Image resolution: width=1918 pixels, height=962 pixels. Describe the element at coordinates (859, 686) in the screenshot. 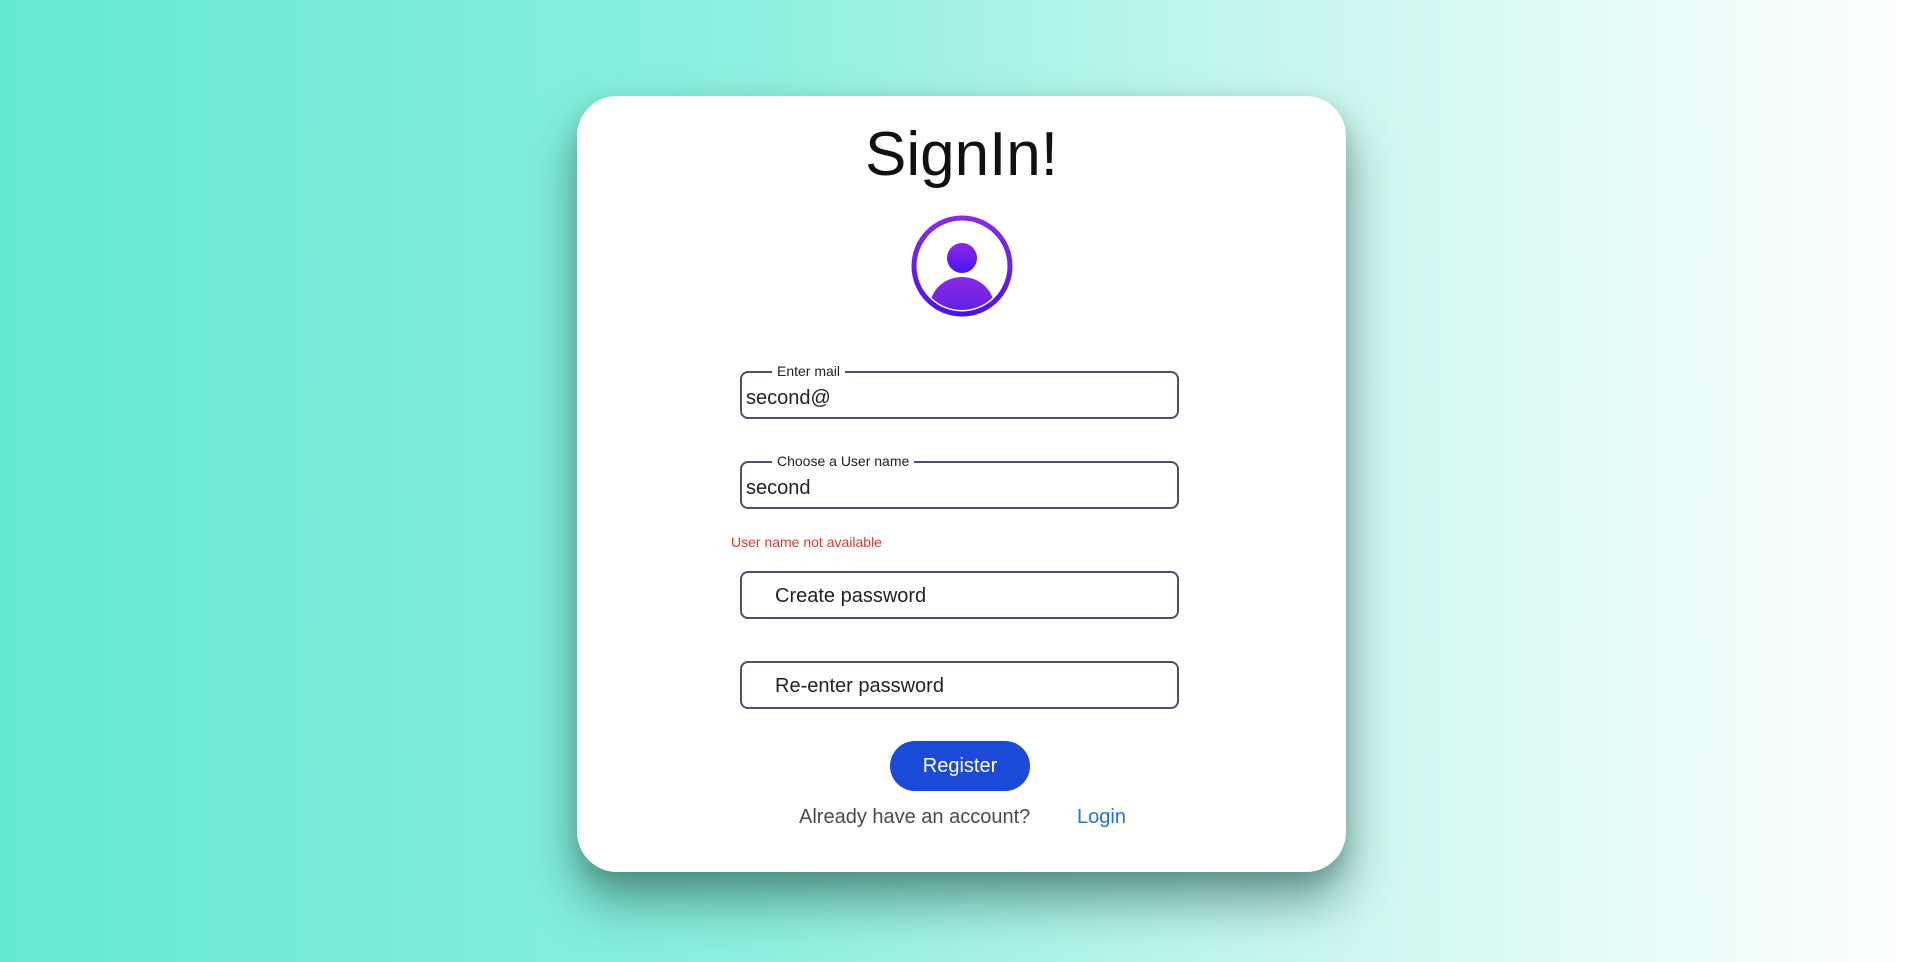

I see `confirm-password-field-placeholder: Re-enter password` at that location.